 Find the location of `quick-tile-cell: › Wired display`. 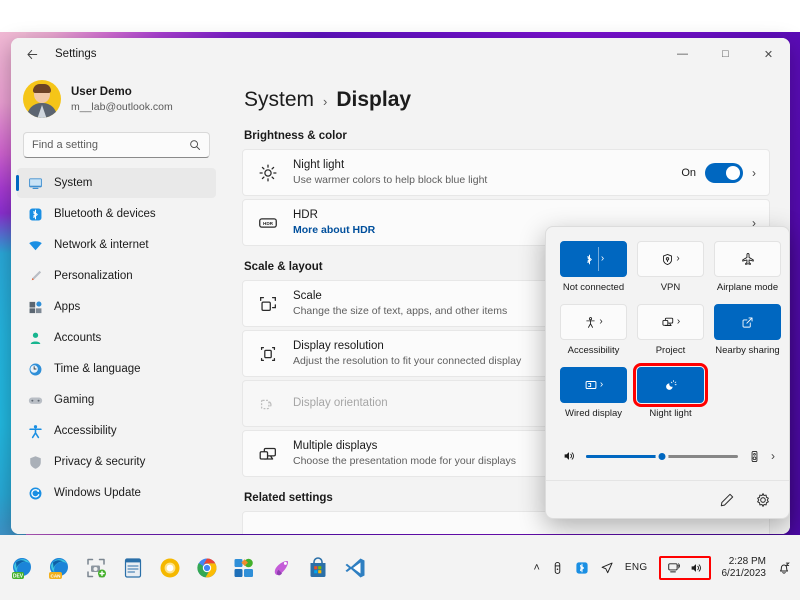

quick-tile-cell: › Wired display is located at coordinates (593, 397).